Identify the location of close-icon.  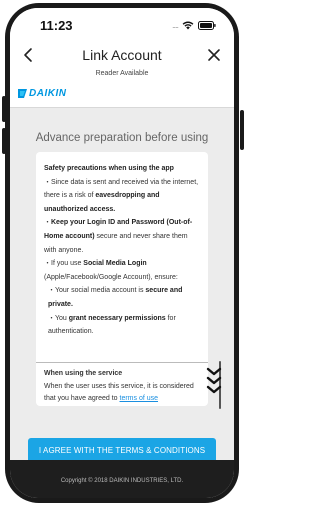
(214, 55).